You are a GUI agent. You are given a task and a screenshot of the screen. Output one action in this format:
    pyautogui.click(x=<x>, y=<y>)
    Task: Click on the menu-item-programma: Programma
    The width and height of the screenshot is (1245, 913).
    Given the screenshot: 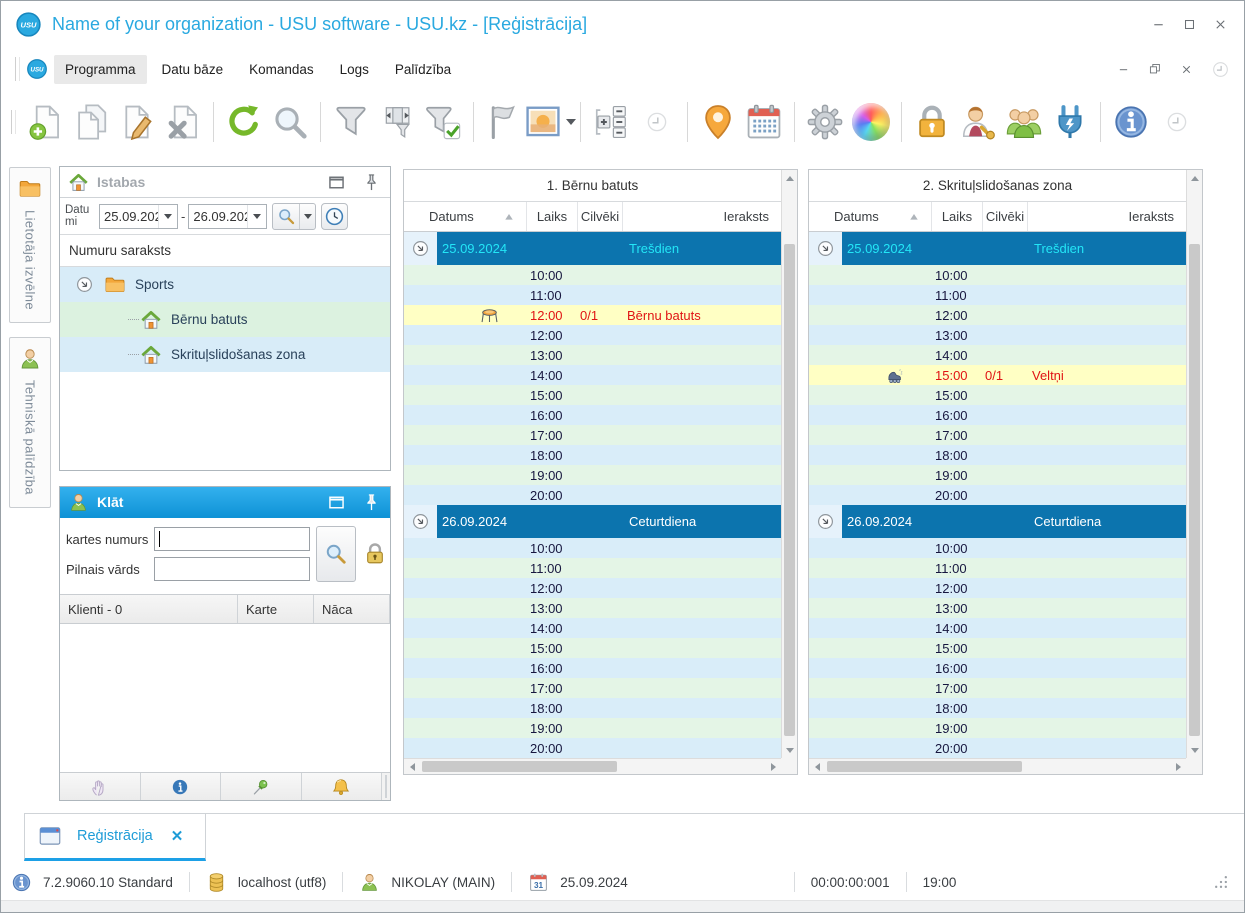 What is the action you would take?
    pyautogui.click(x=100, y=69)
    